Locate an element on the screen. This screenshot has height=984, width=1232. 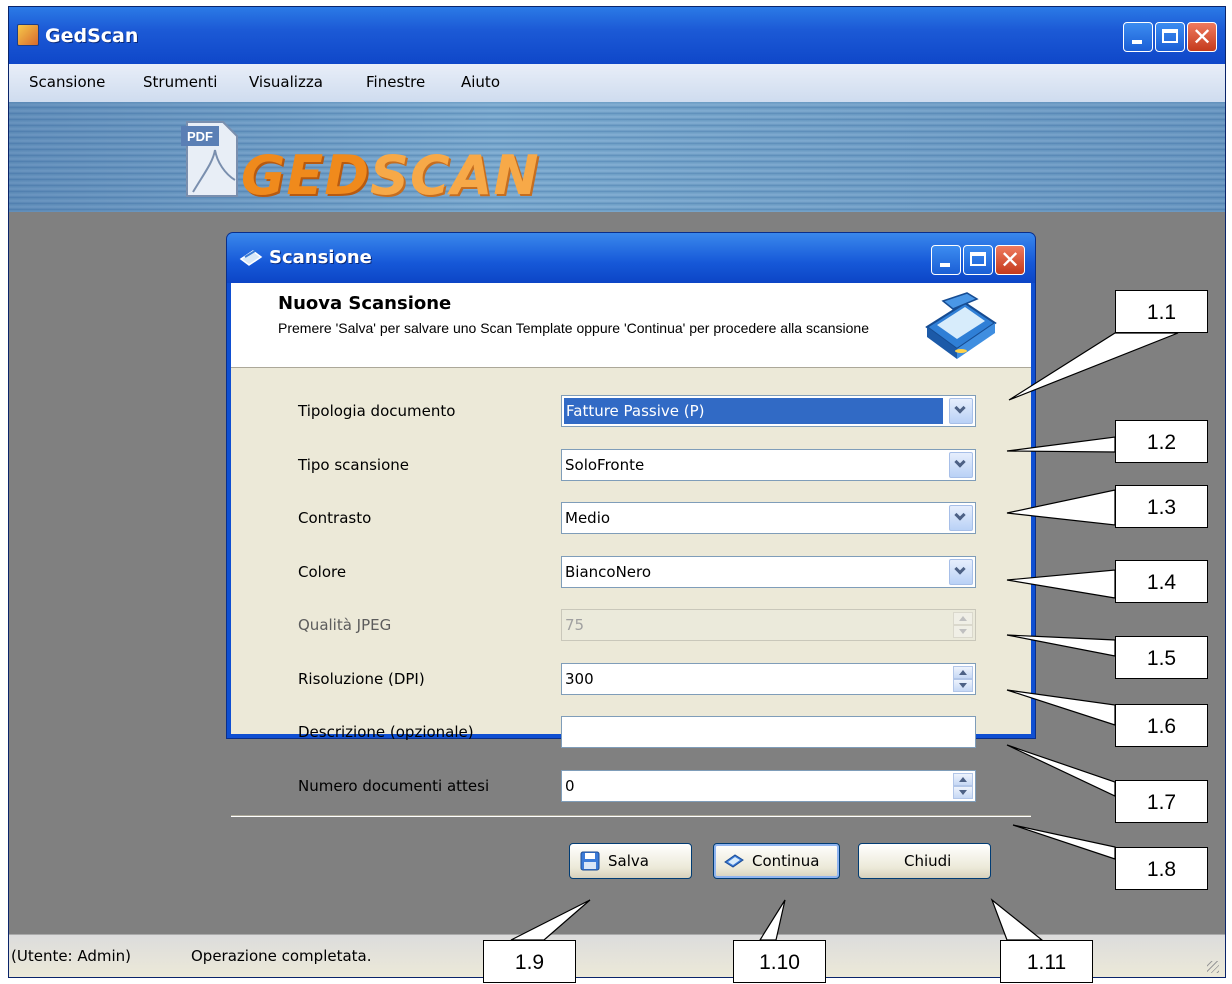
svg-text: PDF is located at coordinates (200, 136).